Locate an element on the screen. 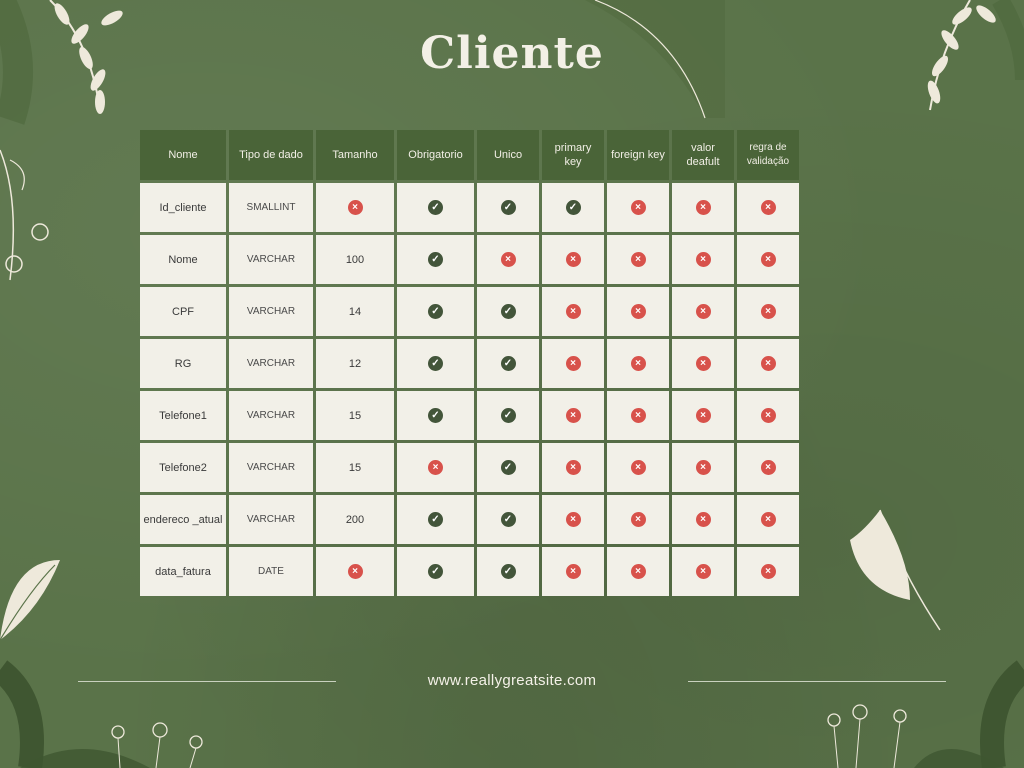  column-header: Unico is located at coordinates (508, 155).